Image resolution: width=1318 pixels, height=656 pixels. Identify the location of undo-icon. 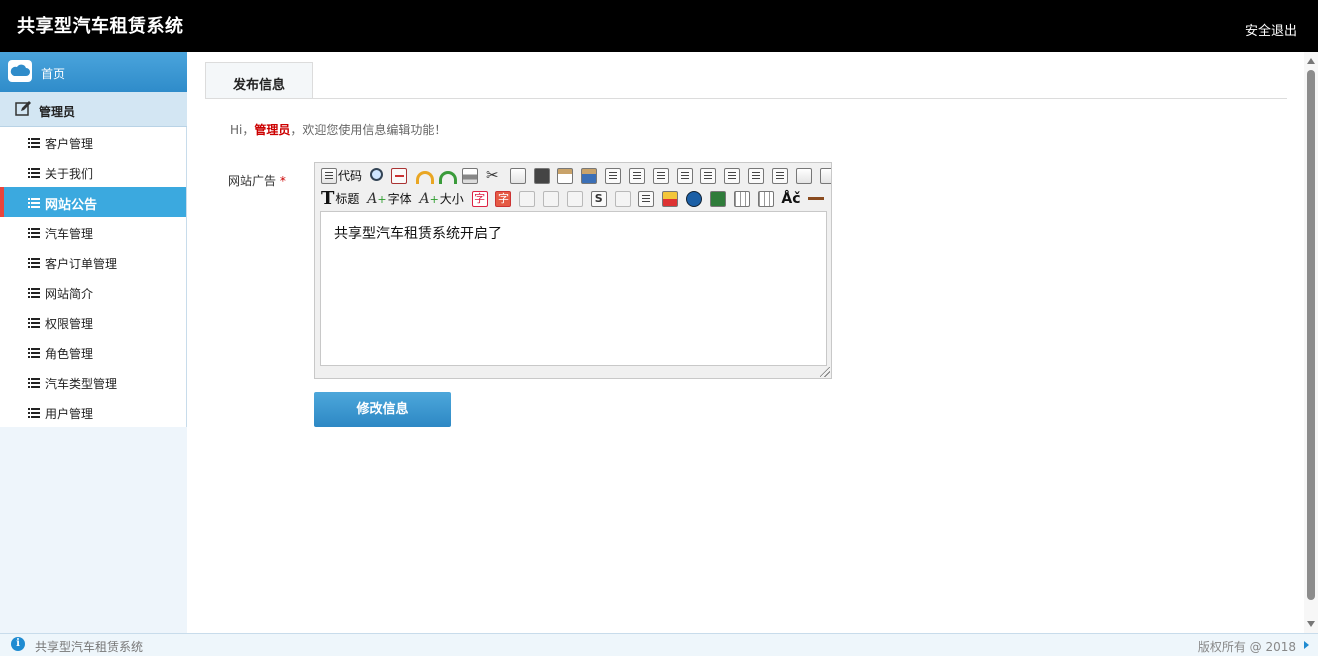
(424, 176).